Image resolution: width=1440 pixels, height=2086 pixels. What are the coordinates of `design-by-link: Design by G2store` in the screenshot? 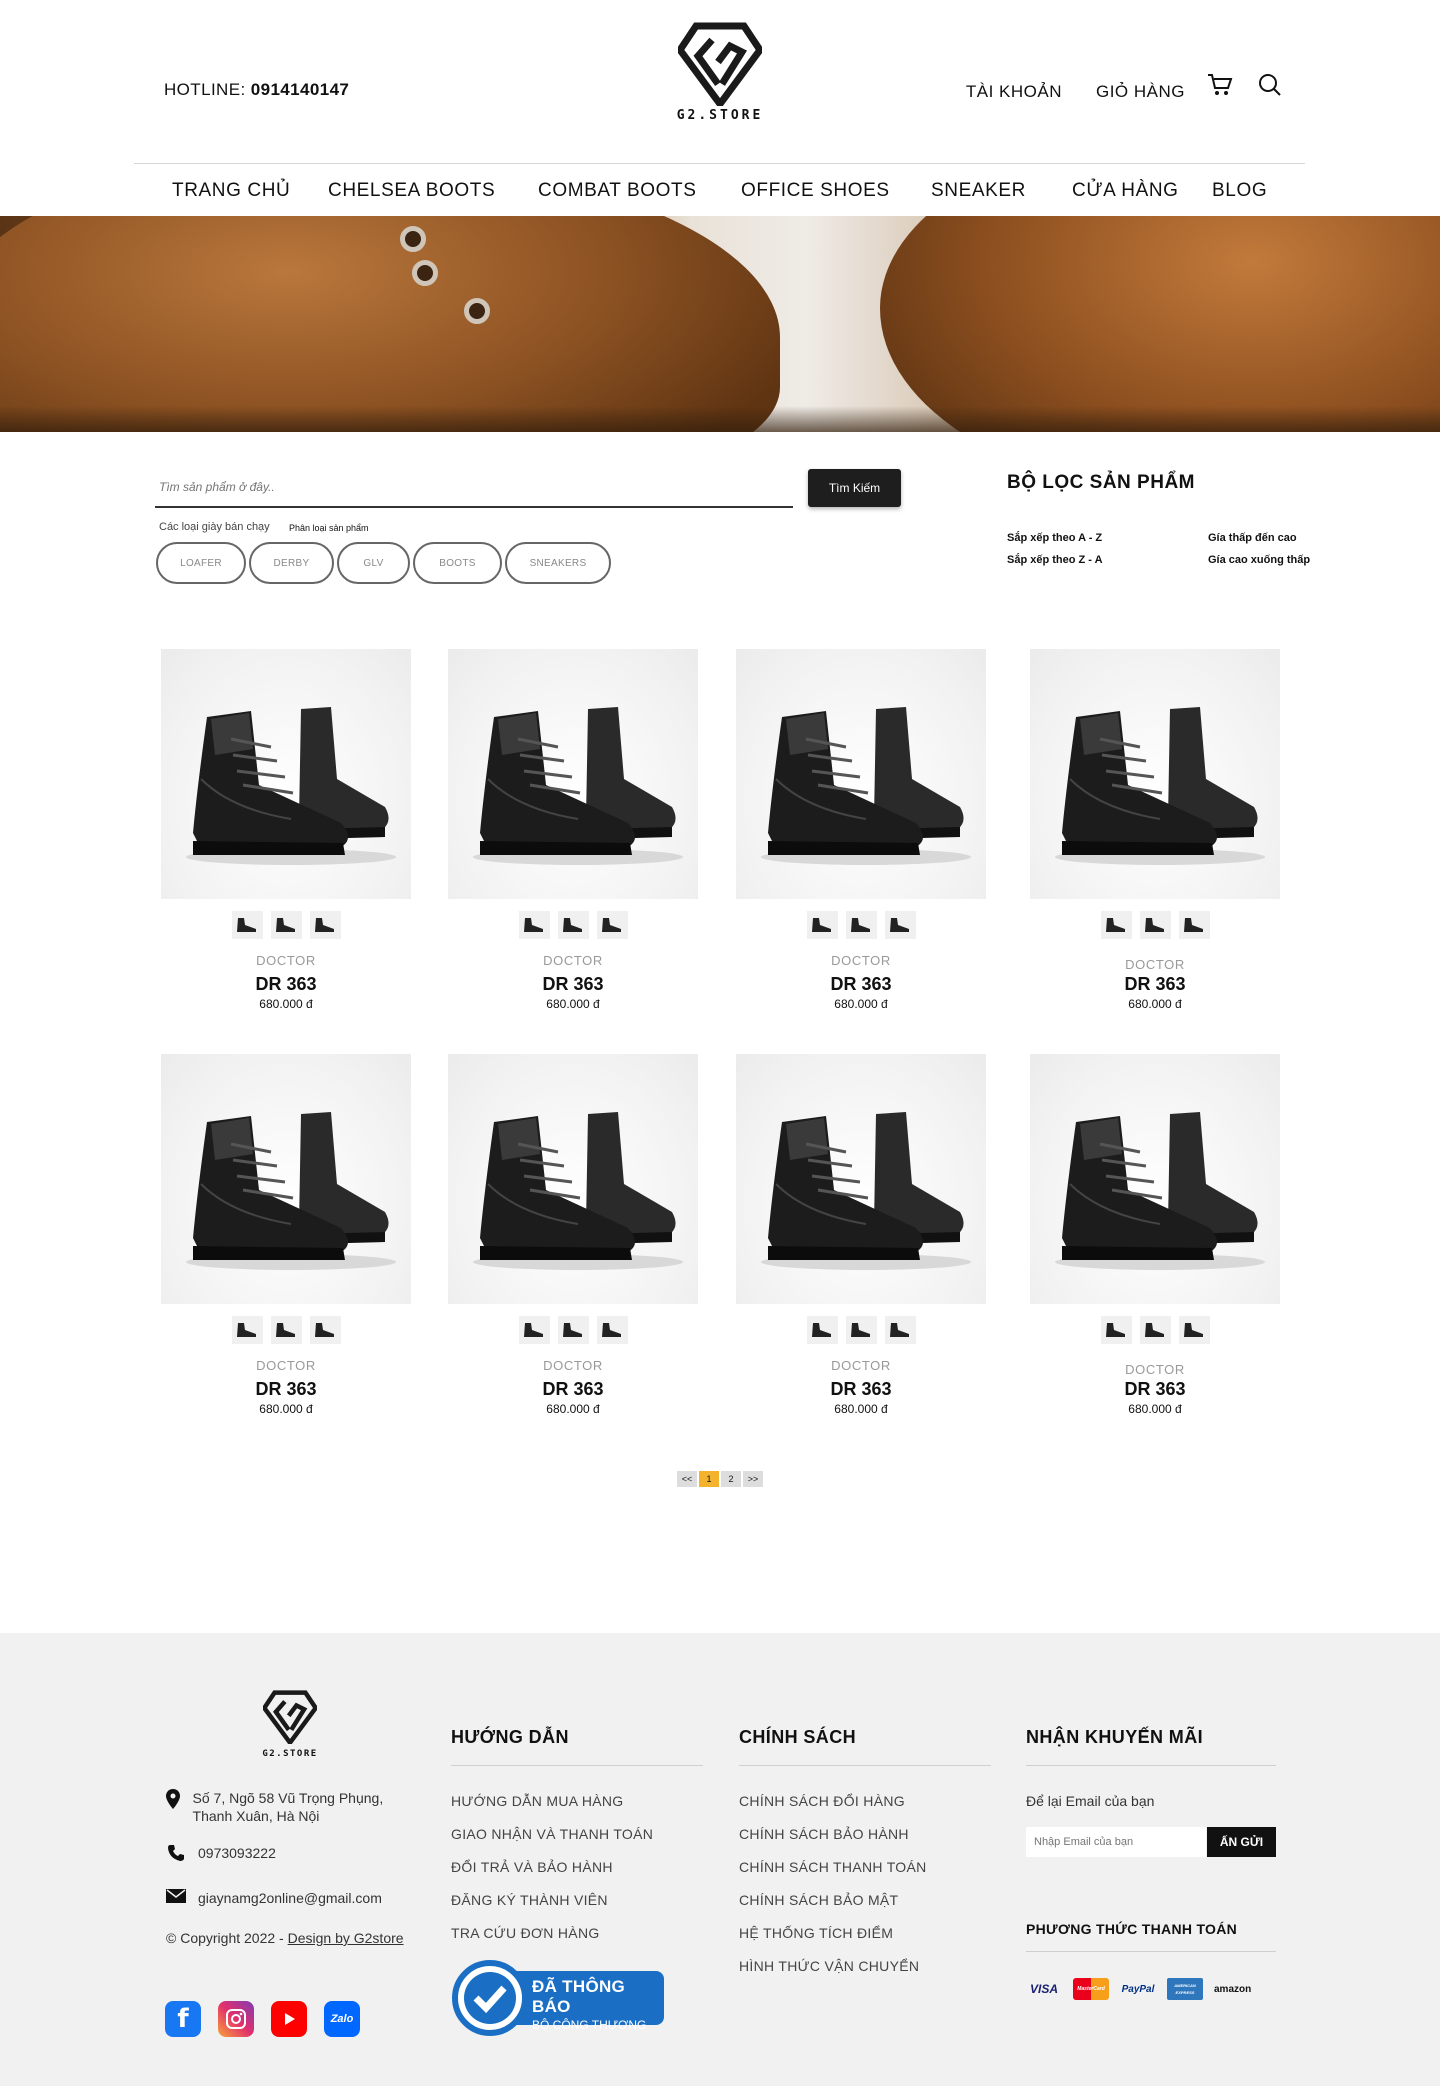 It's located at (346, 1938).